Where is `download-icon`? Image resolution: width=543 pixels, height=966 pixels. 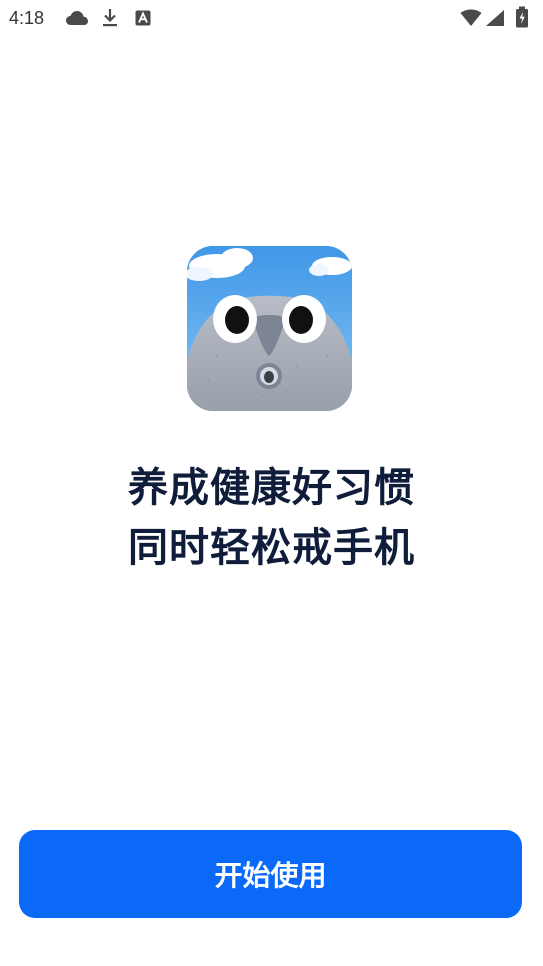
download-icon is located at coordinates (110, 18).